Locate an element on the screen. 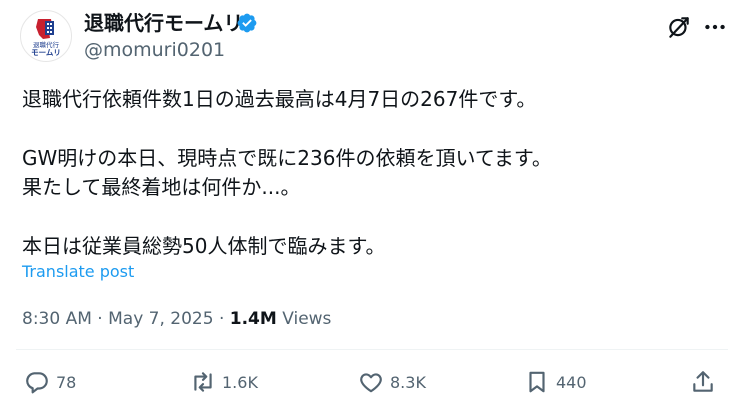  display-name: 退職代行モームリ is located at coordinates (163, 23).